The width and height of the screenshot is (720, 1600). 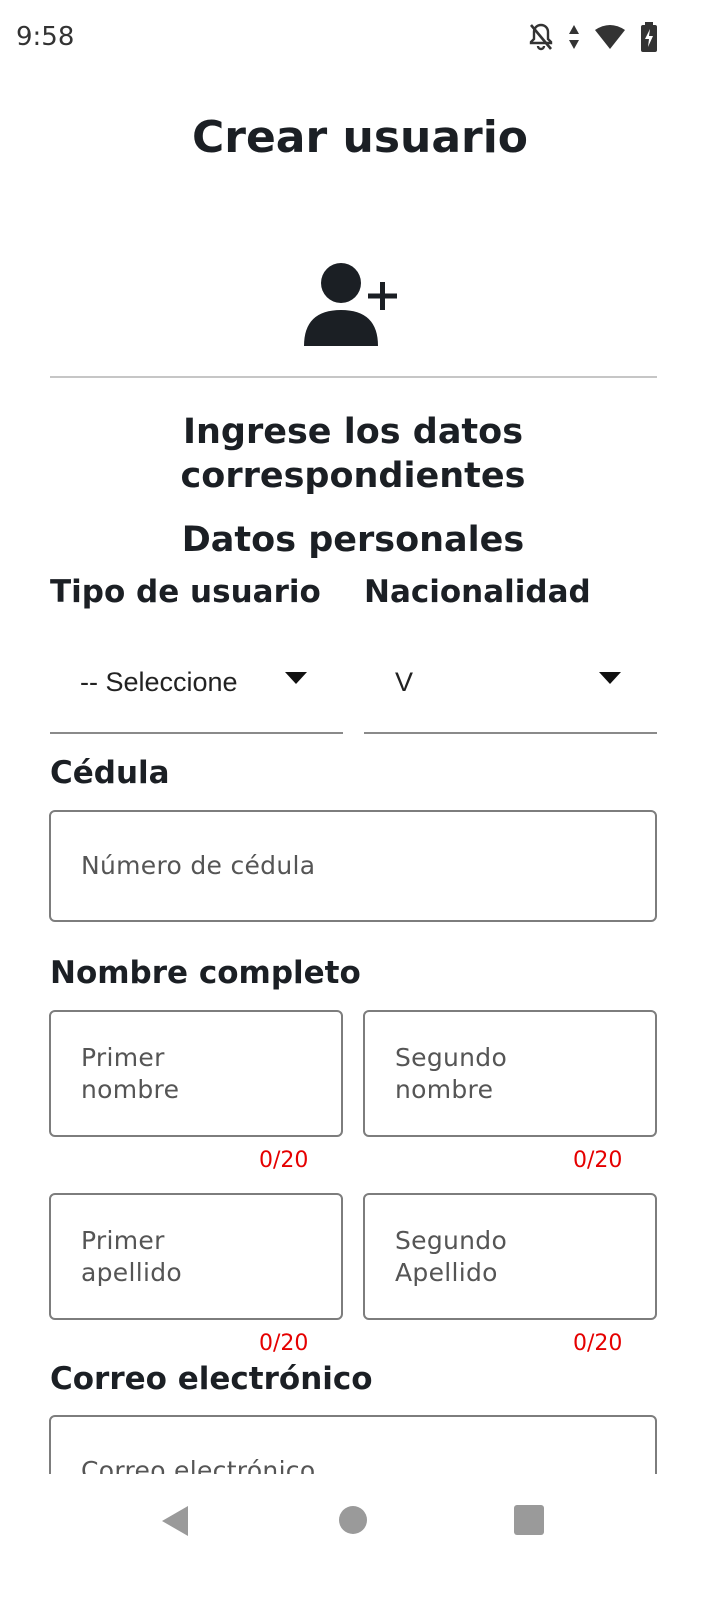 What do you see at coordinates (123, 1240) in the screenshot?
I see `first-surname-placeholder-1: Primer` at bounding box center [123, 1240].